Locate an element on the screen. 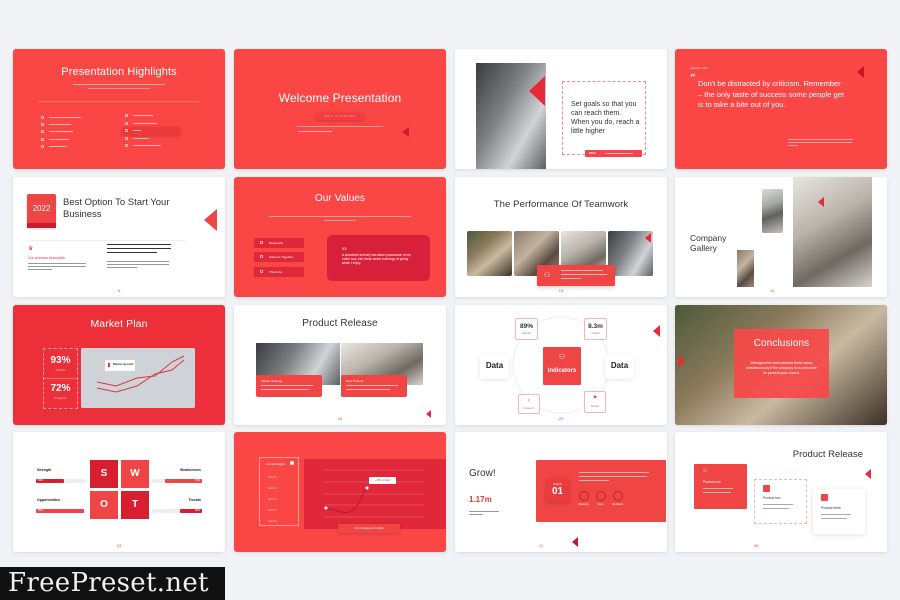  slide-title: Welcome Presentation is located at coordinates (340, 98).